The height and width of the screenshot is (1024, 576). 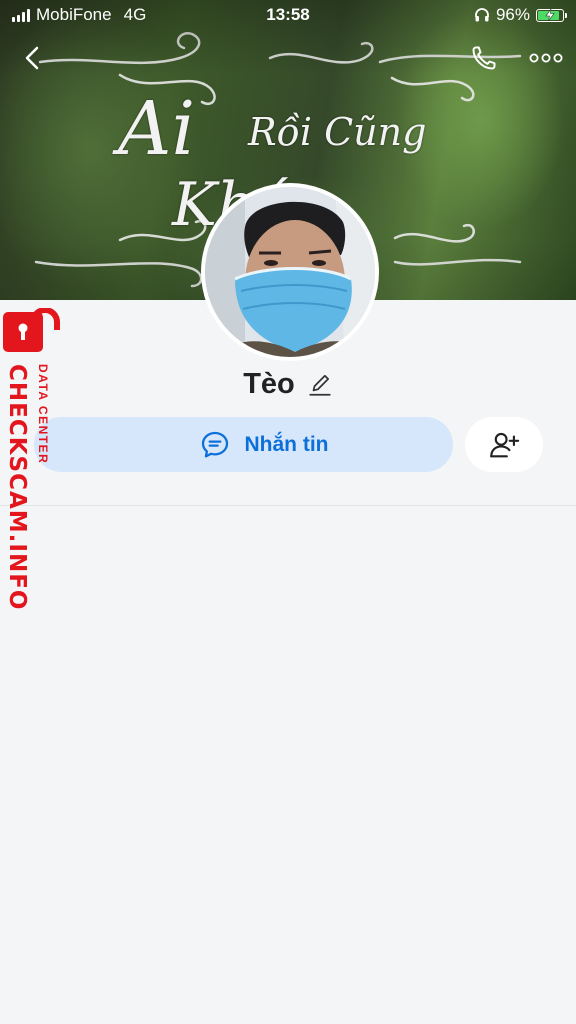 What do you see at coordinates (288, 15) in the screenshot?
I see `status-bar: MobiFone 4G 13:58 96%` at bounding box center [288, 15].